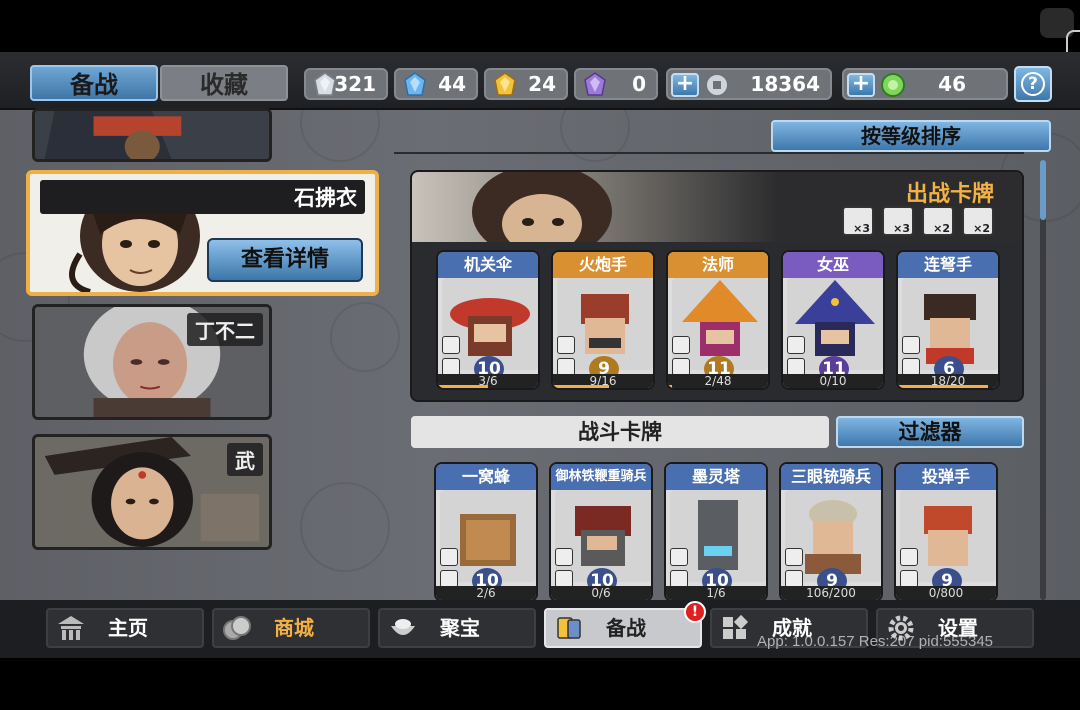 The width and height of the screenshot is (1080, 710). I want to click on grid-icon, so click(736, 626).